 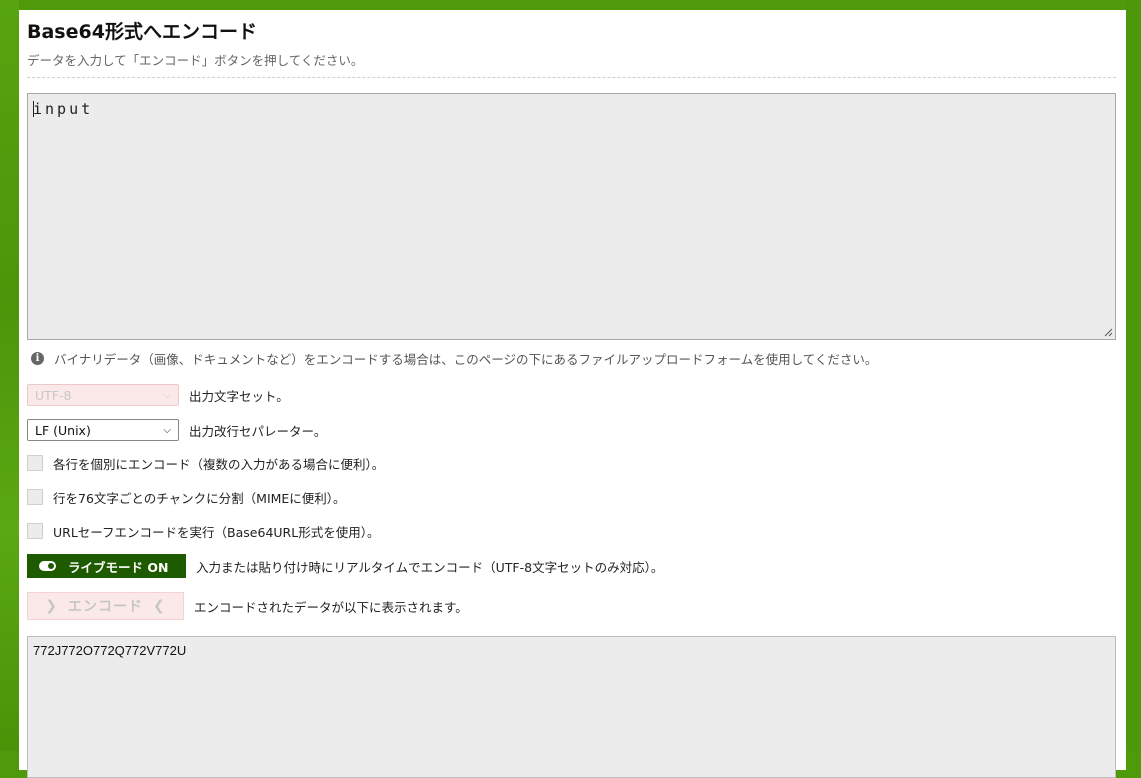 What do you see at coordinates (199, 497) in the screenshot?
I see `split-76-label: 行を76文字ごとのチャンクに分割（MIMEに便利）。` at bounding box center [199, 497].